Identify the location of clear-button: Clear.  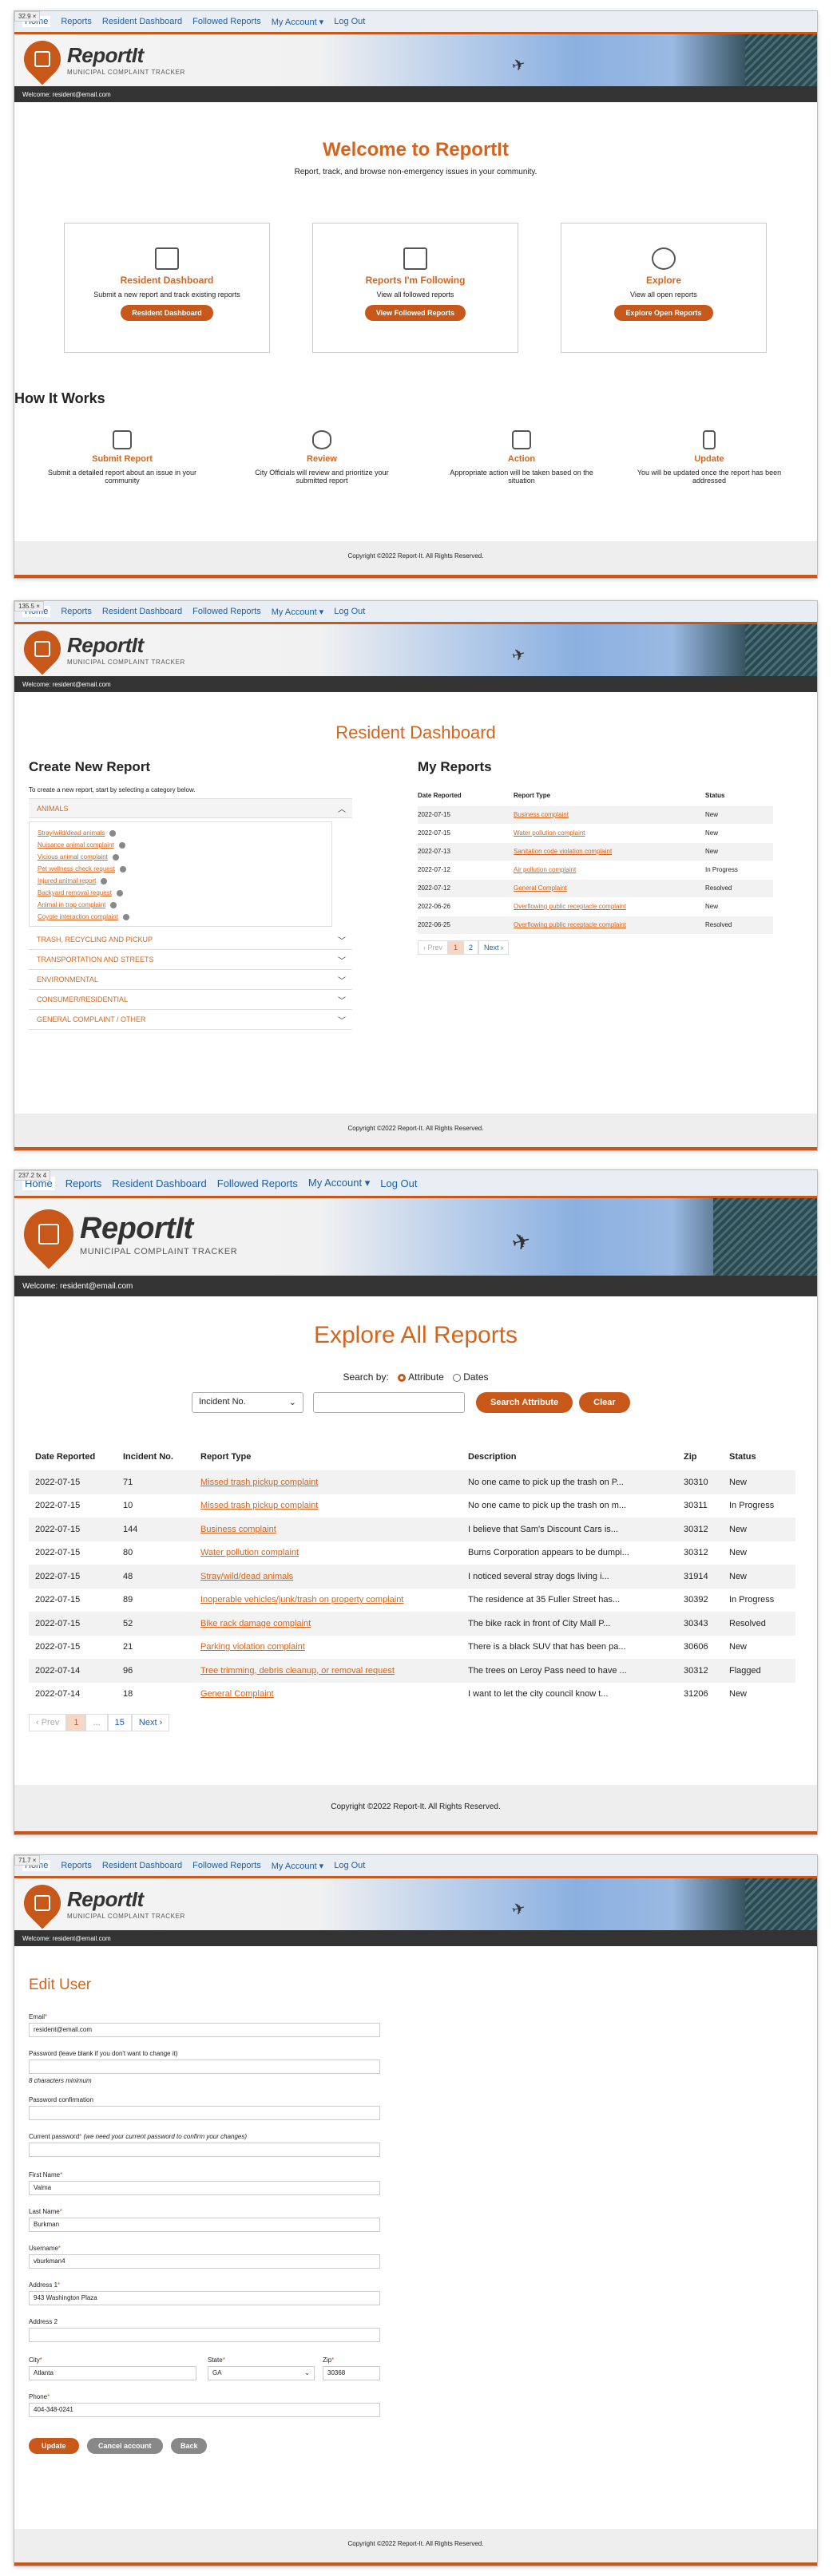
(604, 1403).